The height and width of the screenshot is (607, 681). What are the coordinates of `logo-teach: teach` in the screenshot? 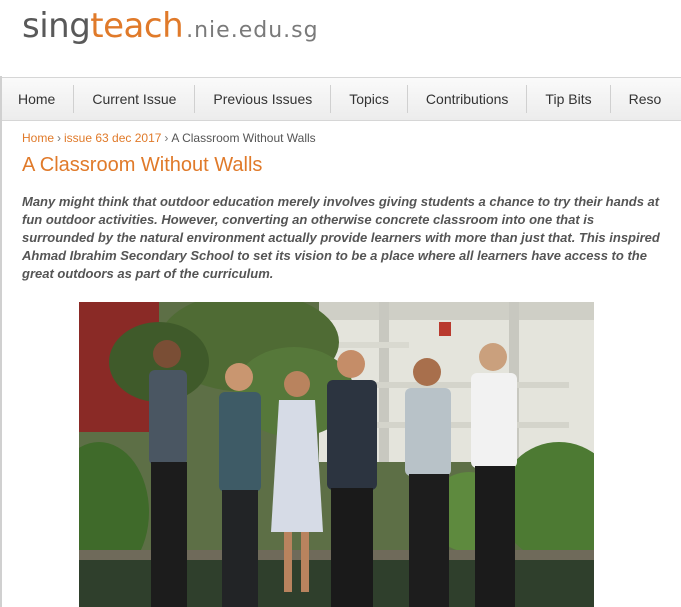 It's located at (137, 26).